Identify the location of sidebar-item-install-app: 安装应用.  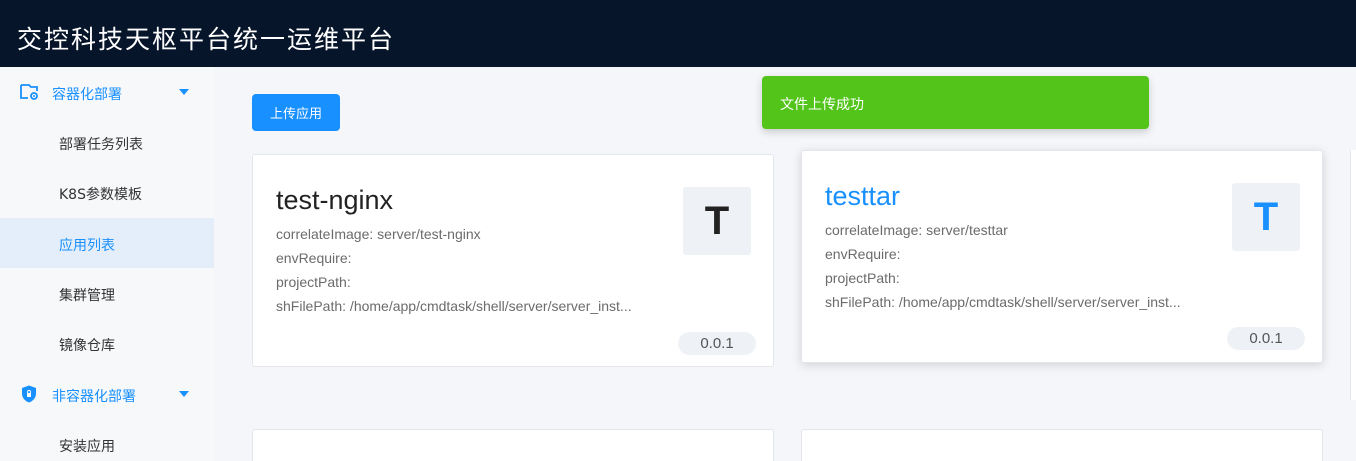
(107, 440).